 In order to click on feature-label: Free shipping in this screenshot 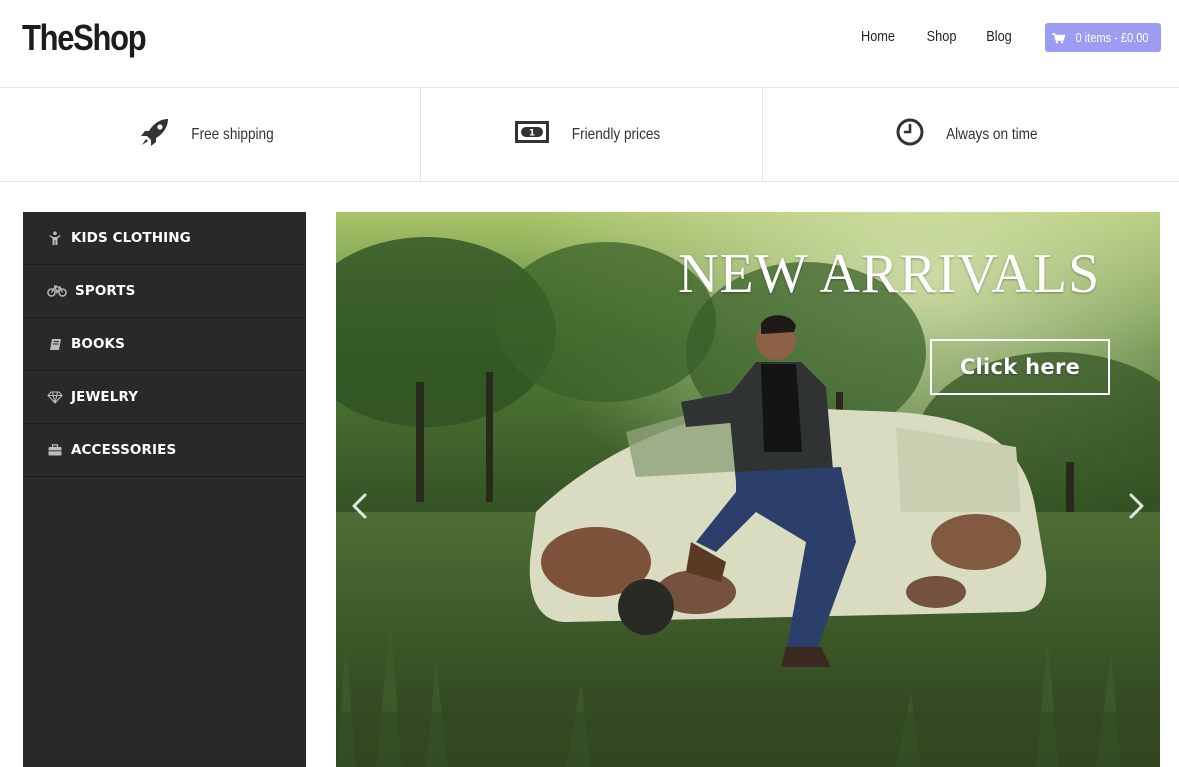, I will do `click(232, 134)`.